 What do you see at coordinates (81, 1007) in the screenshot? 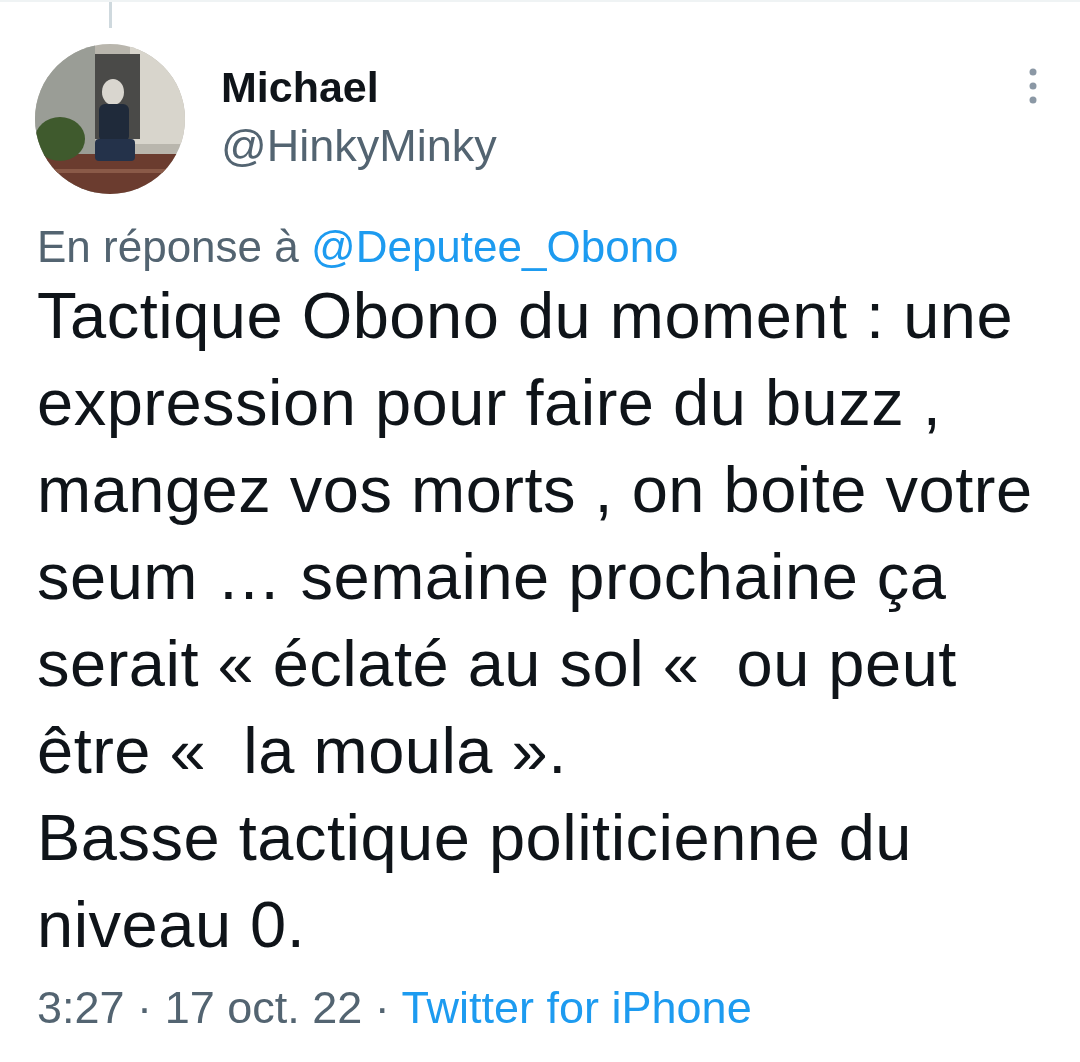
I see `tweet-time: 3:27` at bounding box center [81, 1007].